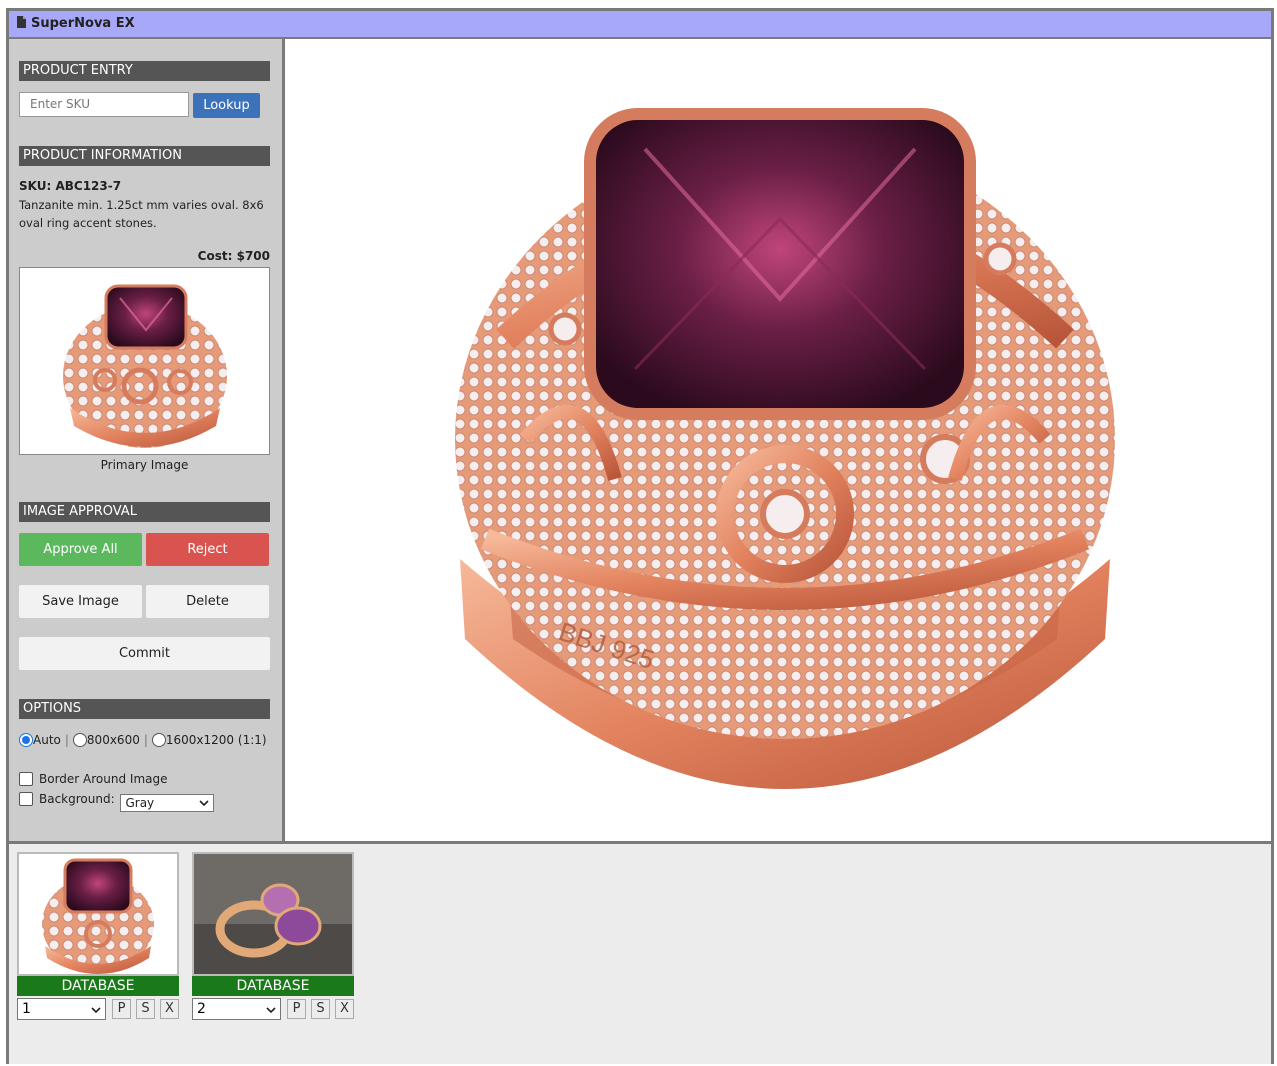  Describe the element at coordinates (26, 740) in the screenshot. I see `size-radio-auto` at that location.